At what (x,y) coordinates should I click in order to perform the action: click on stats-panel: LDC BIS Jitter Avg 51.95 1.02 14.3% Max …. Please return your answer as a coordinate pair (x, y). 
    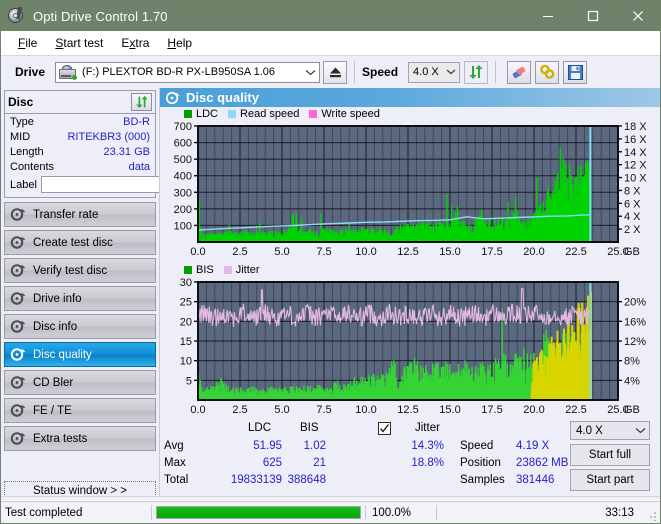
    Looking at the image, I should click on (410, 456).